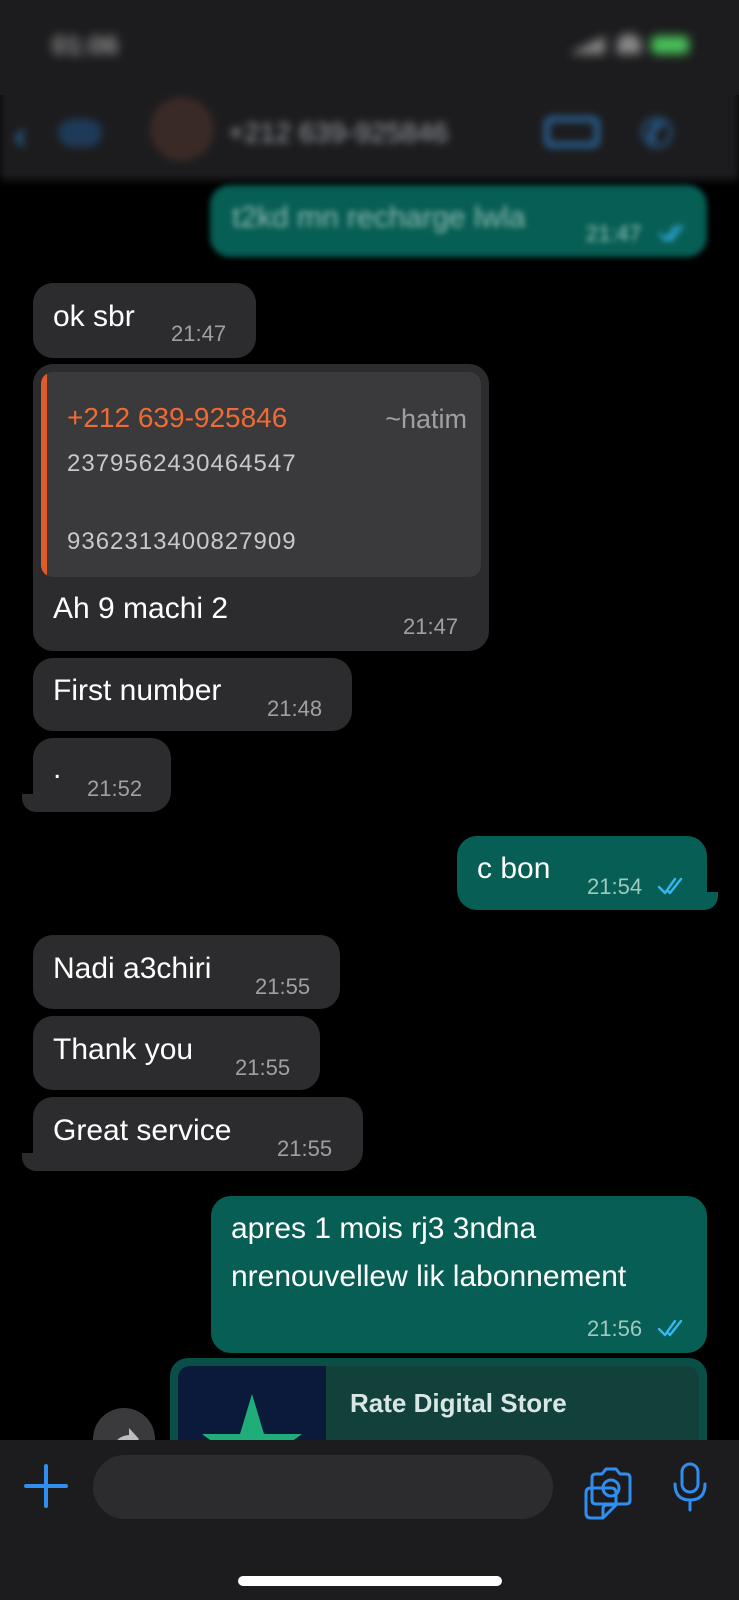  What do you see at coordinates (611, 1487) in the screenshot?
I see `camera-icon` at bounding box center [611, 1487].